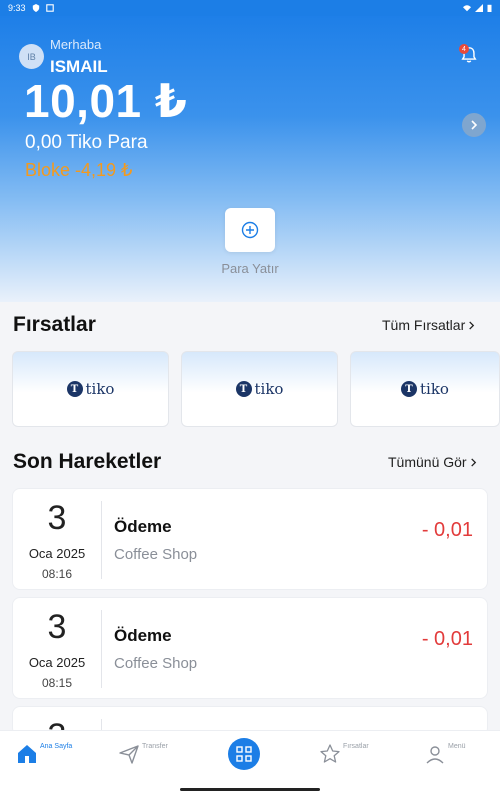 This screenshot has width=500, height=800. I want to click on home-icon, so click(27, 754).